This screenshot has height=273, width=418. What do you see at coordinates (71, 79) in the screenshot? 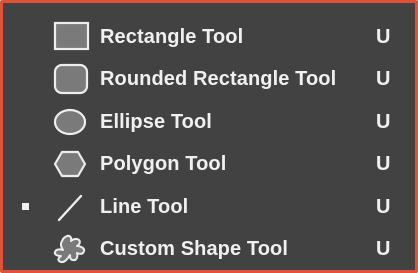
I see `rounded-rectangle-icon` at bounding box center [71, 79].